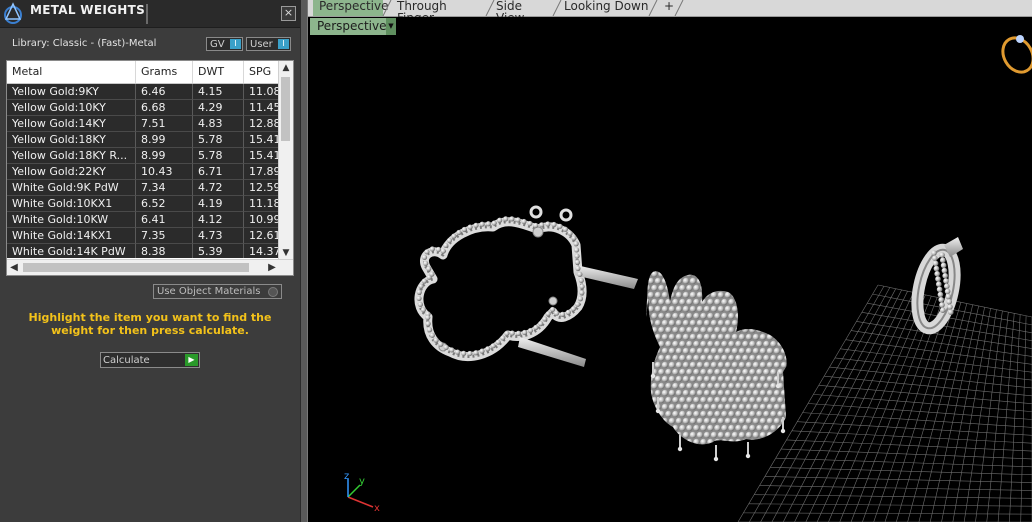 This screenshot has width=1032, height=522. What do you see at coordinates (71, 72) in the screenshot?
I see `column-header-metal: Metal` at bounding box center [71, 72].